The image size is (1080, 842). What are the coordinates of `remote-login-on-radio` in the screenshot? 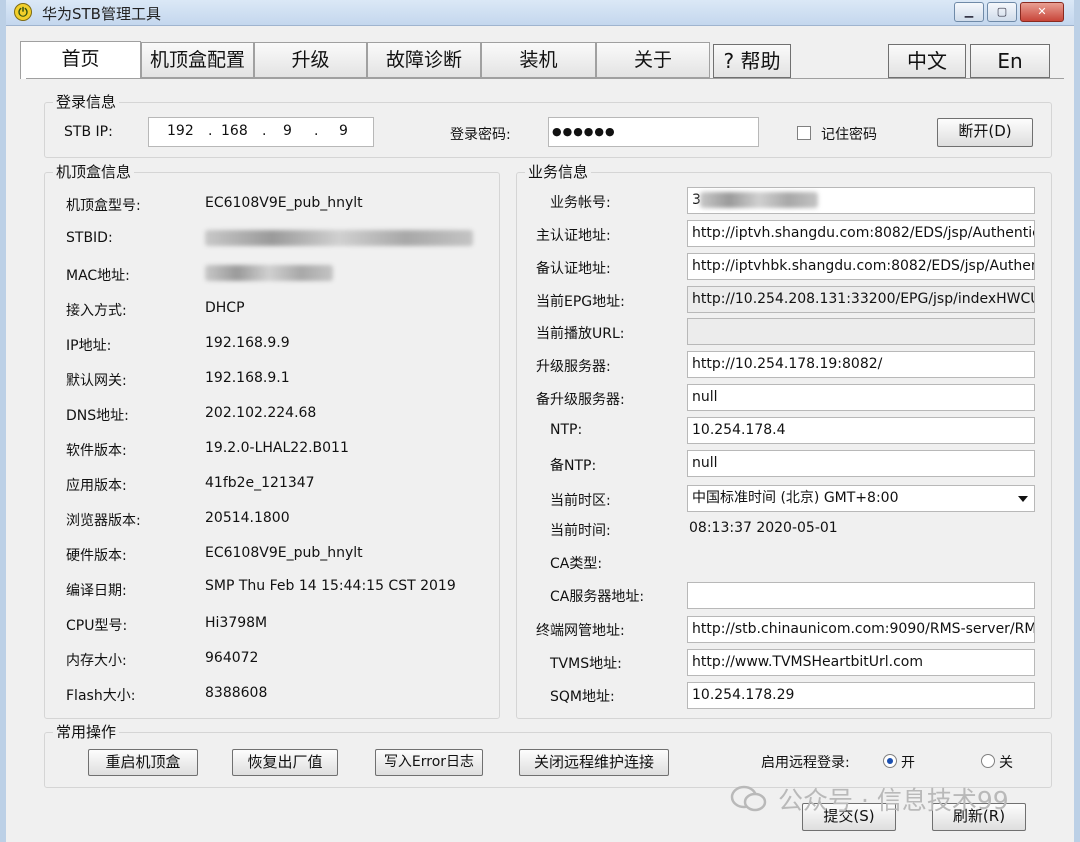 It's located at (890, 761).